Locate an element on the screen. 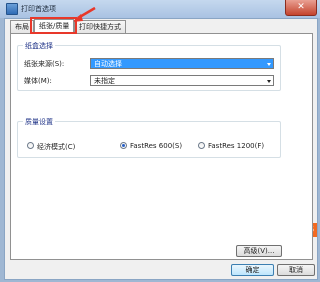 Image resolution: width=320 pixels, height=282 pixels. close-button: ✕ is located at coordinates (301, 8).